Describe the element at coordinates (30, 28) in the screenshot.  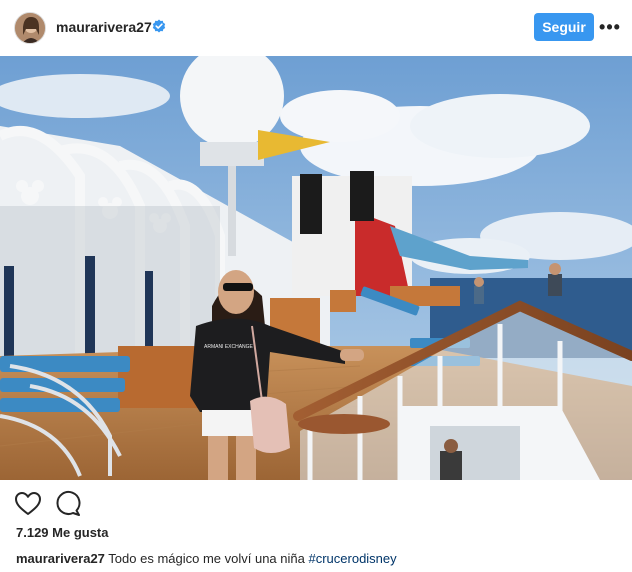
I see `avatar` at that location.